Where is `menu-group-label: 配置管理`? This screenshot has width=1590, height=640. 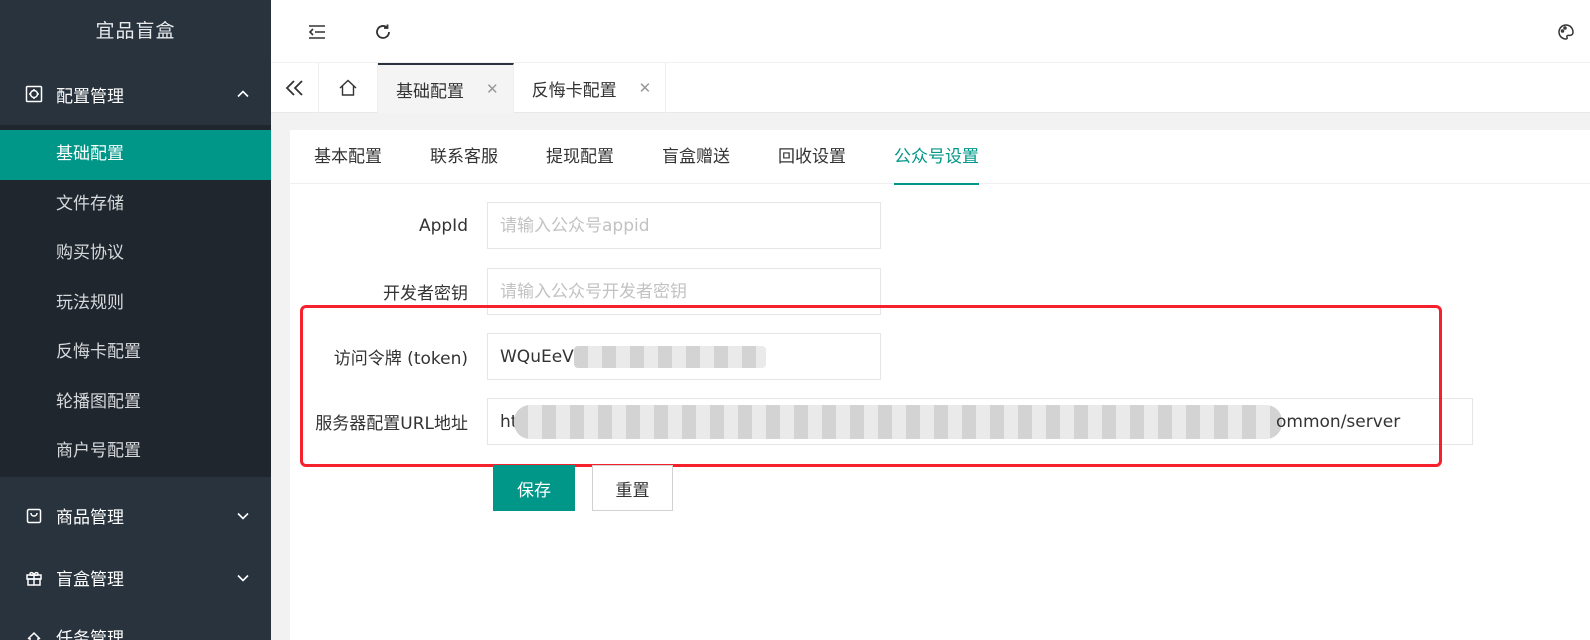 menu-group-label: 配置管理 is located at coordinates (90, 96).